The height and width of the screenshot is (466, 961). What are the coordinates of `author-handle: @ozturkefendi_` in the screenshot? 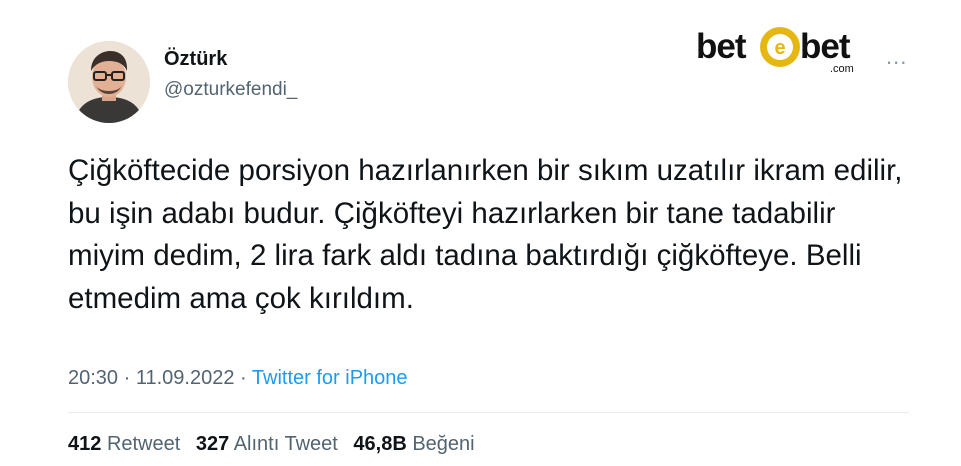 It's located at (230, 90).